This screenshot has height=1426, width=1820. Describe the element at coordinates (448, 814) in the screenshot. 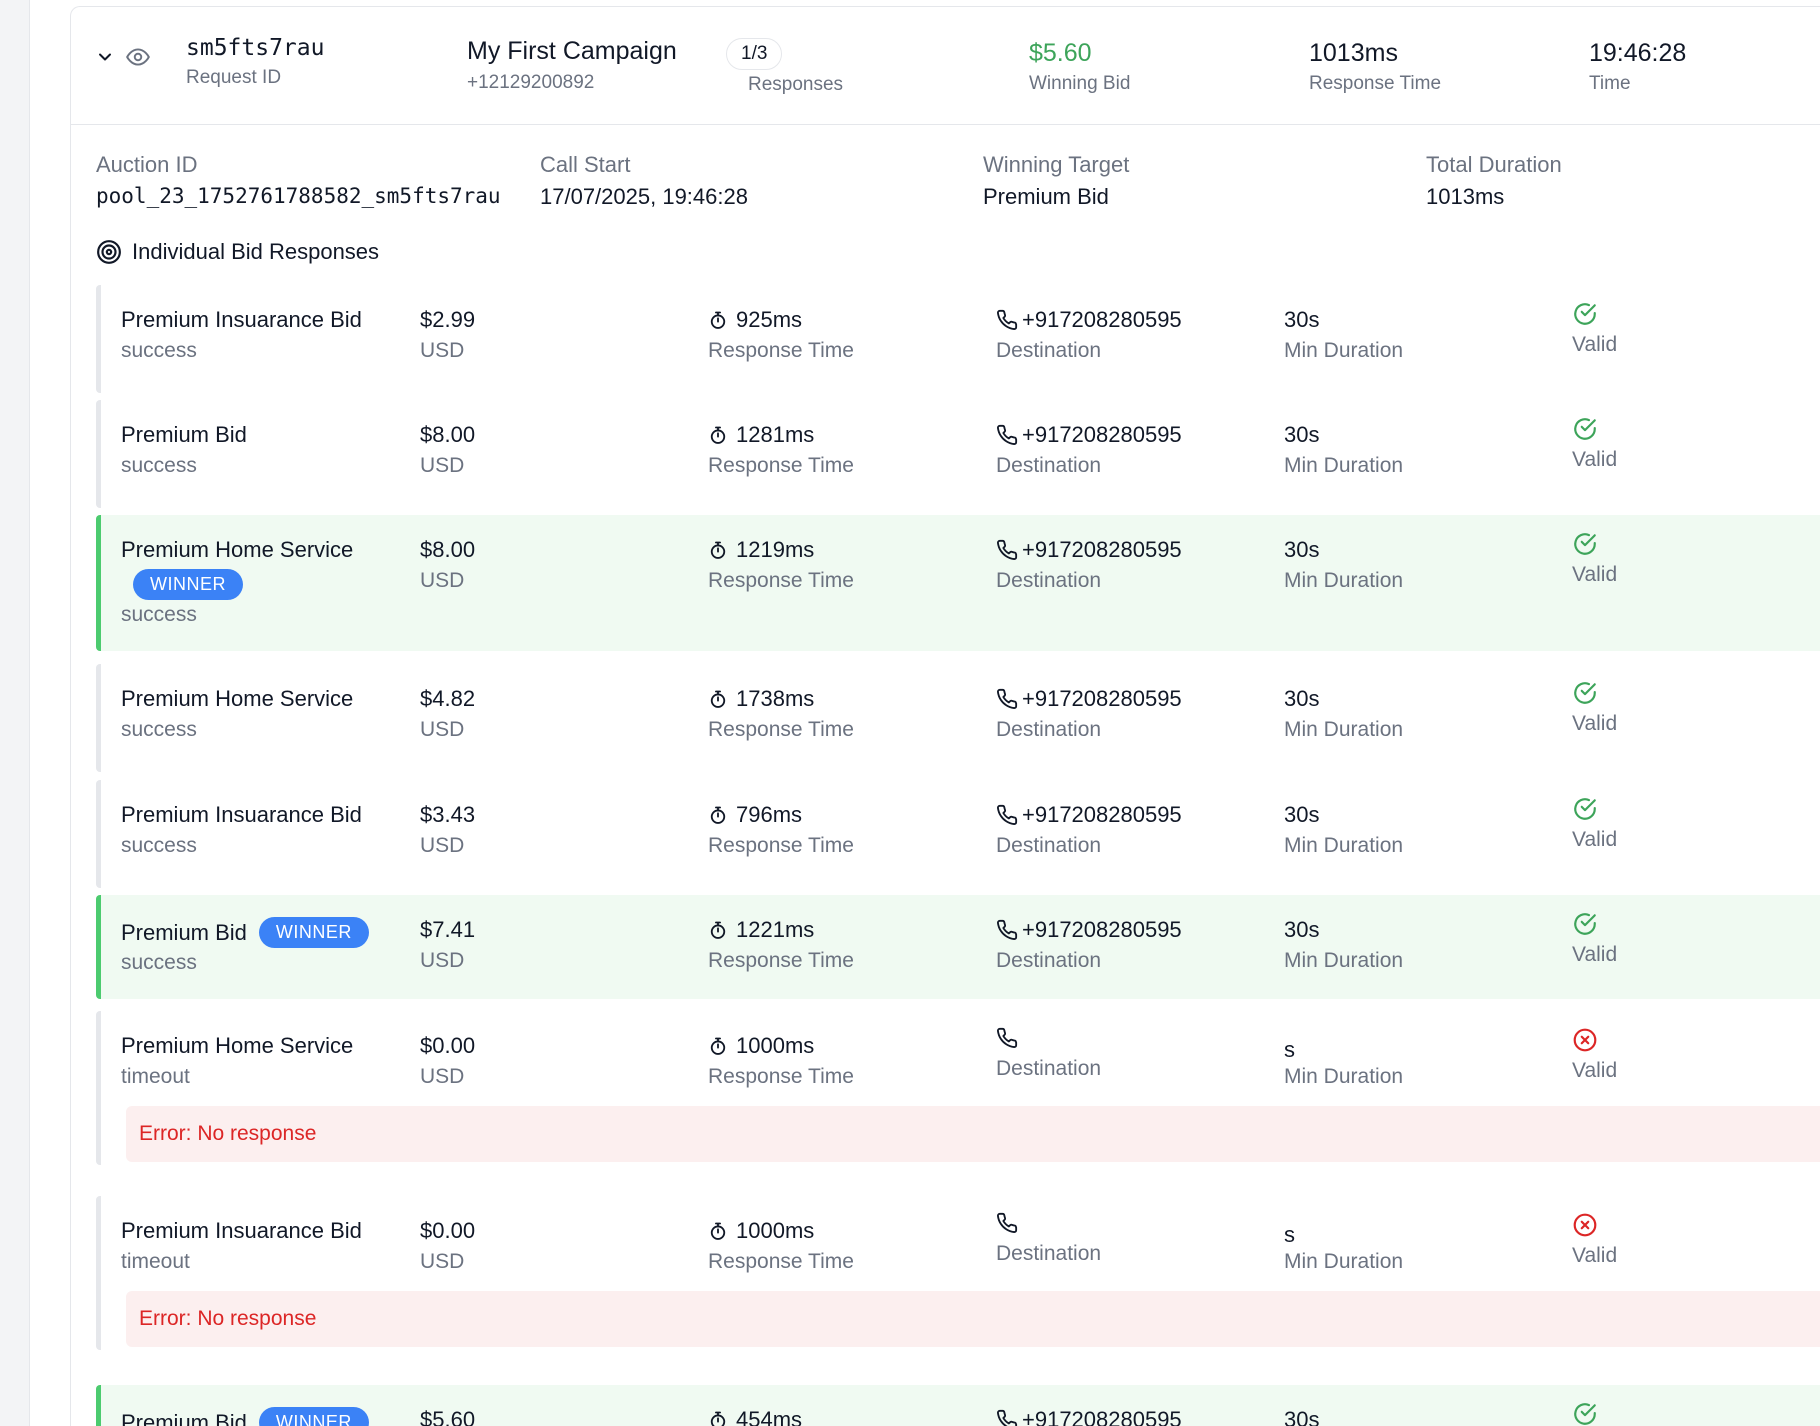

I see `bid-amount: $3.43` at that location.